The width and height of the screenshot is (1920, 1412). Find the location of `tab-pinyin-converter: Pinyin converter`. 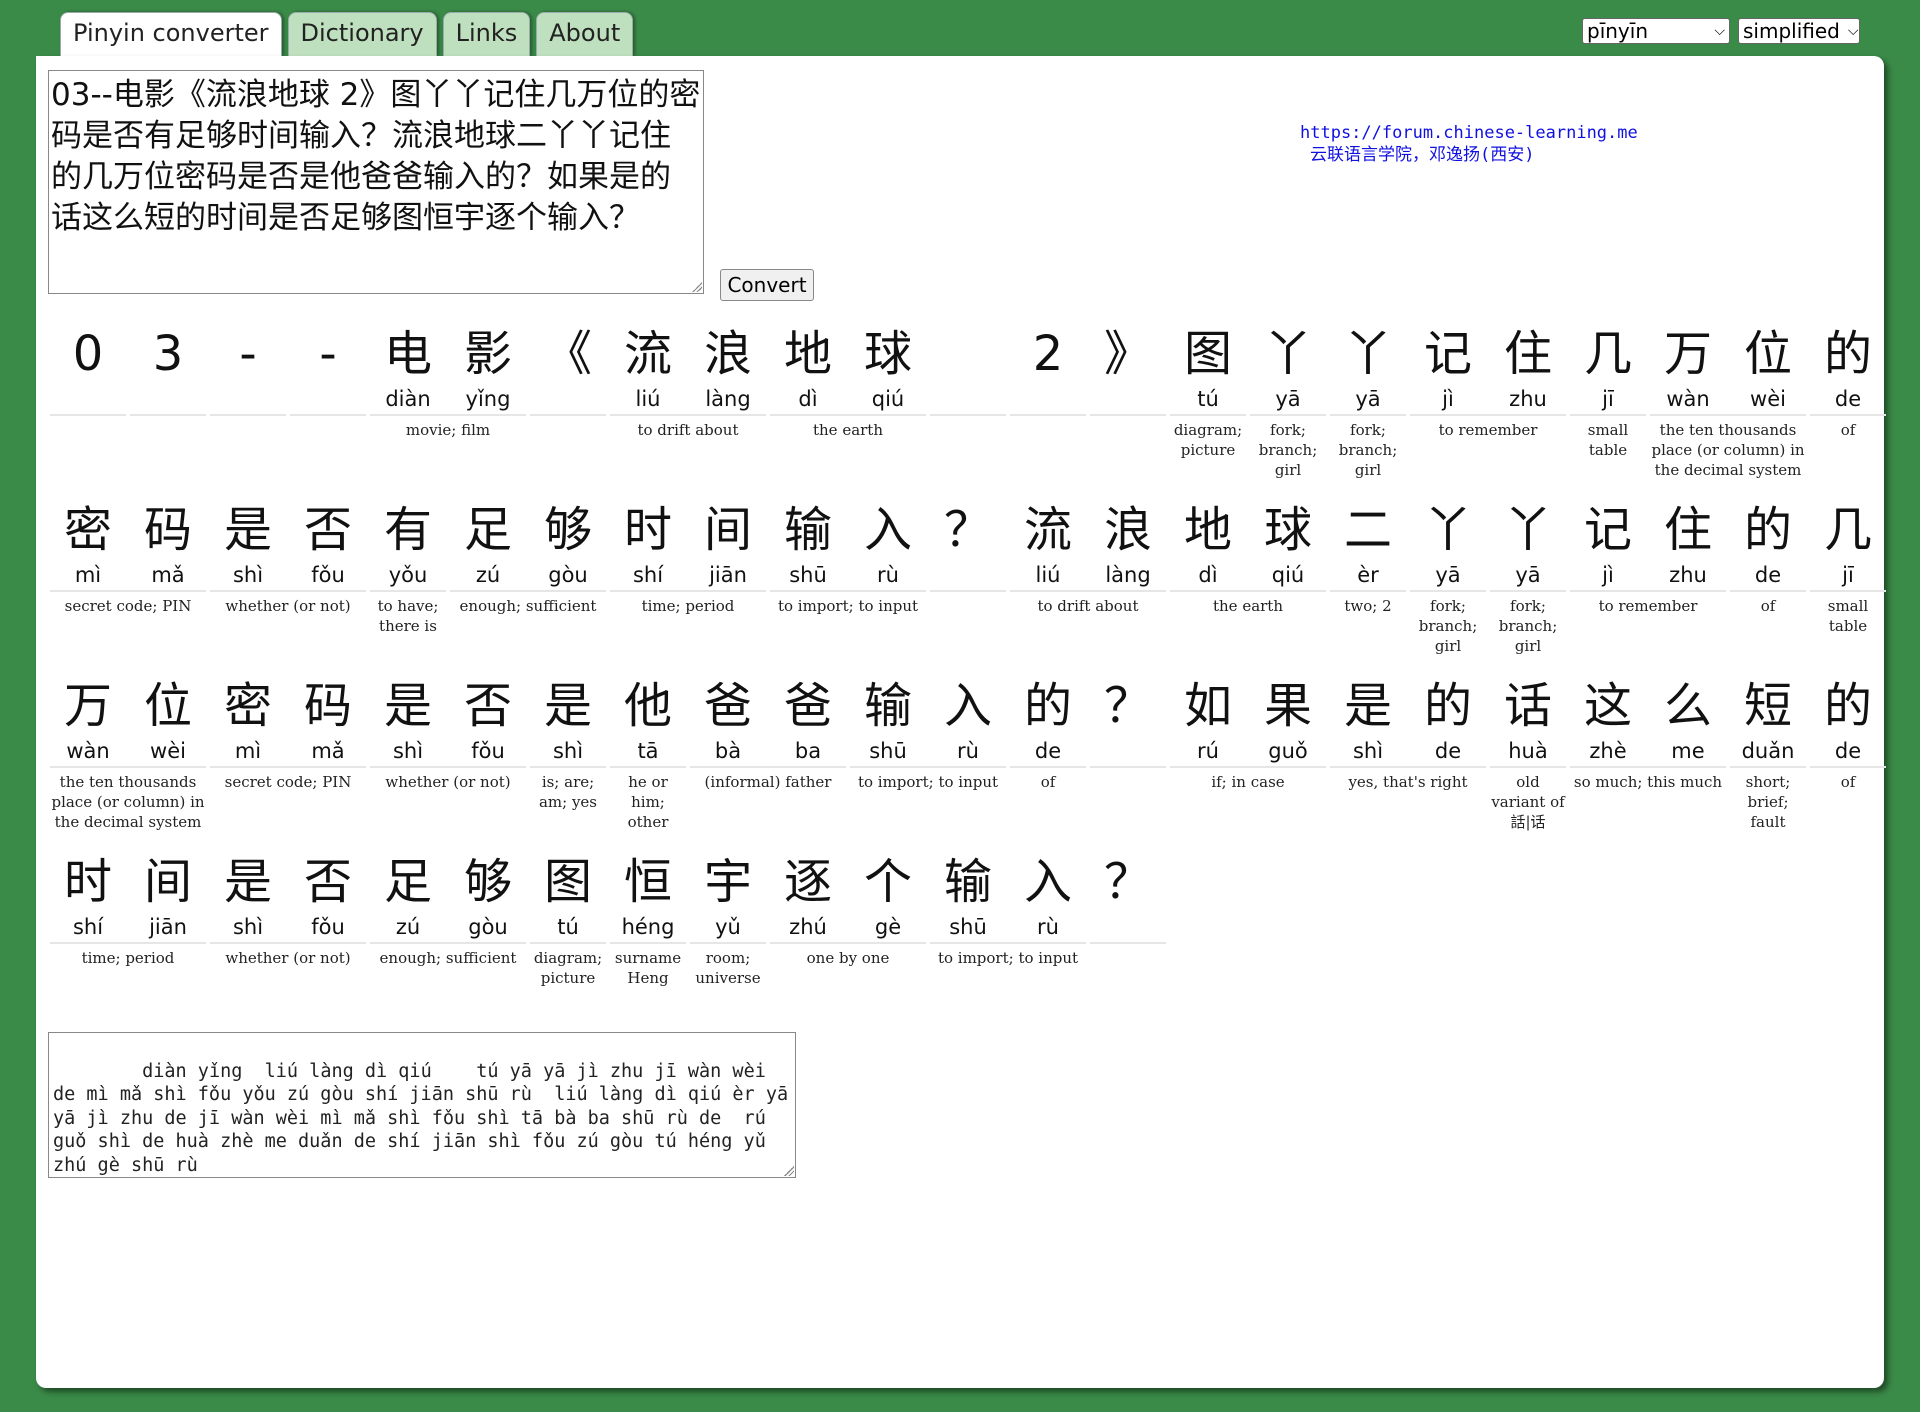

tab-pinyin-converter: Pinyin converter is located at coordinates (171, 34).